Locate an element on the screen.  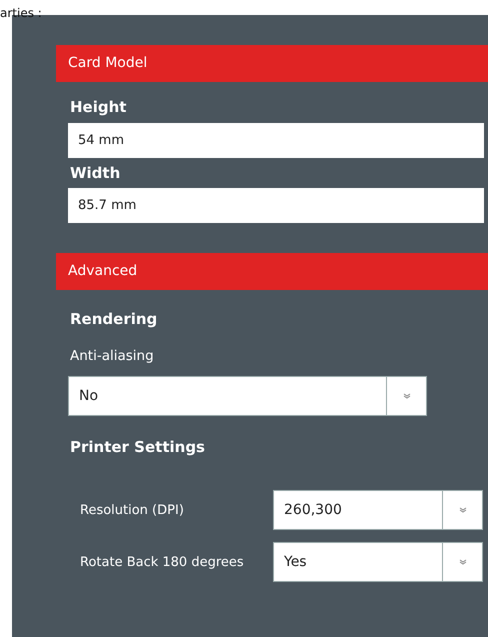
field-label: Width is located at coordinates (95, 173).